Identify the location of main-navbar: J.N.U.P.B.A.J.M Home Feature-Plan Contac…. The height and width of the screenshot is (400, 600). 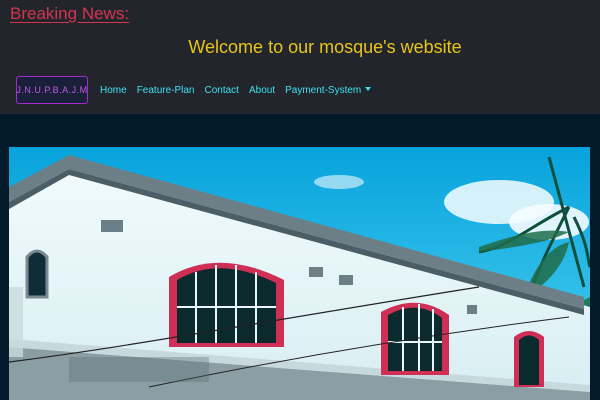
(194, 90).